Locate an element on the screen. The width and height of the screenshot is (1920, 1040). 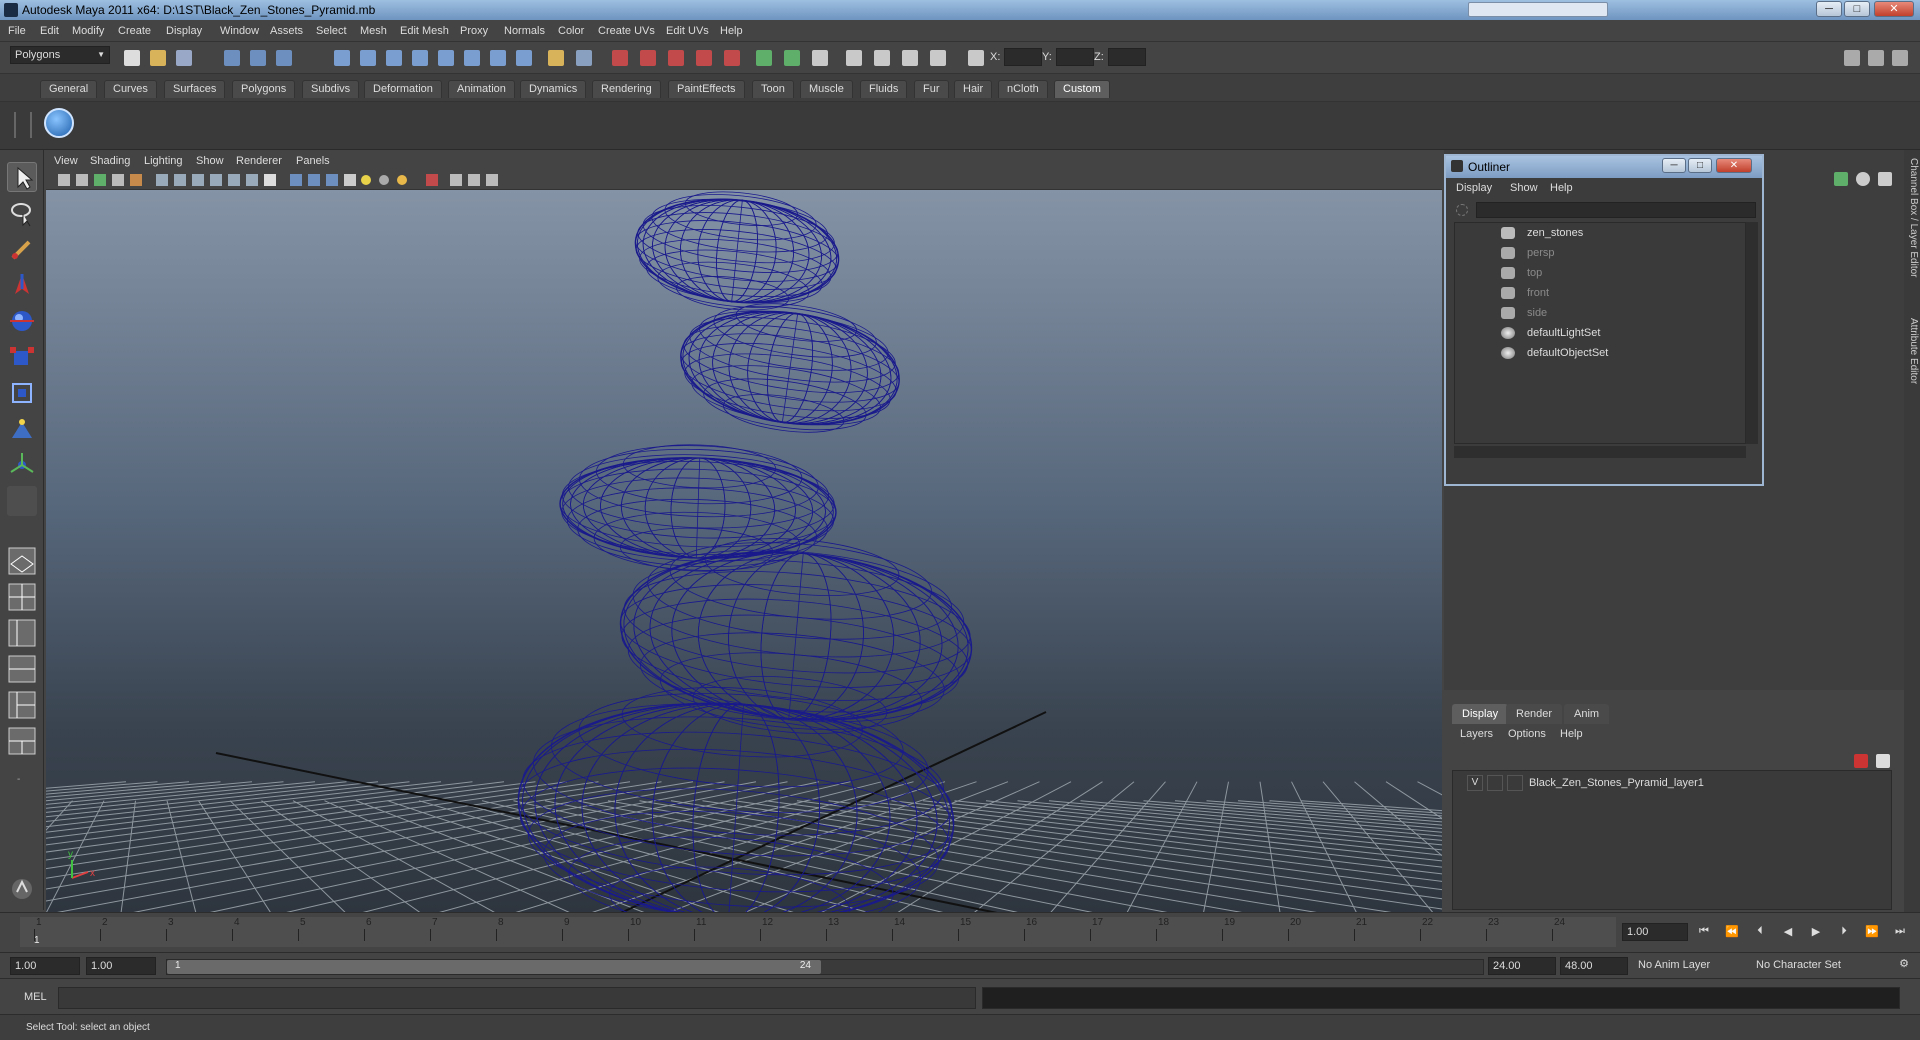
tab-dynamics: Dynamics is located at coordinates (553, 89).